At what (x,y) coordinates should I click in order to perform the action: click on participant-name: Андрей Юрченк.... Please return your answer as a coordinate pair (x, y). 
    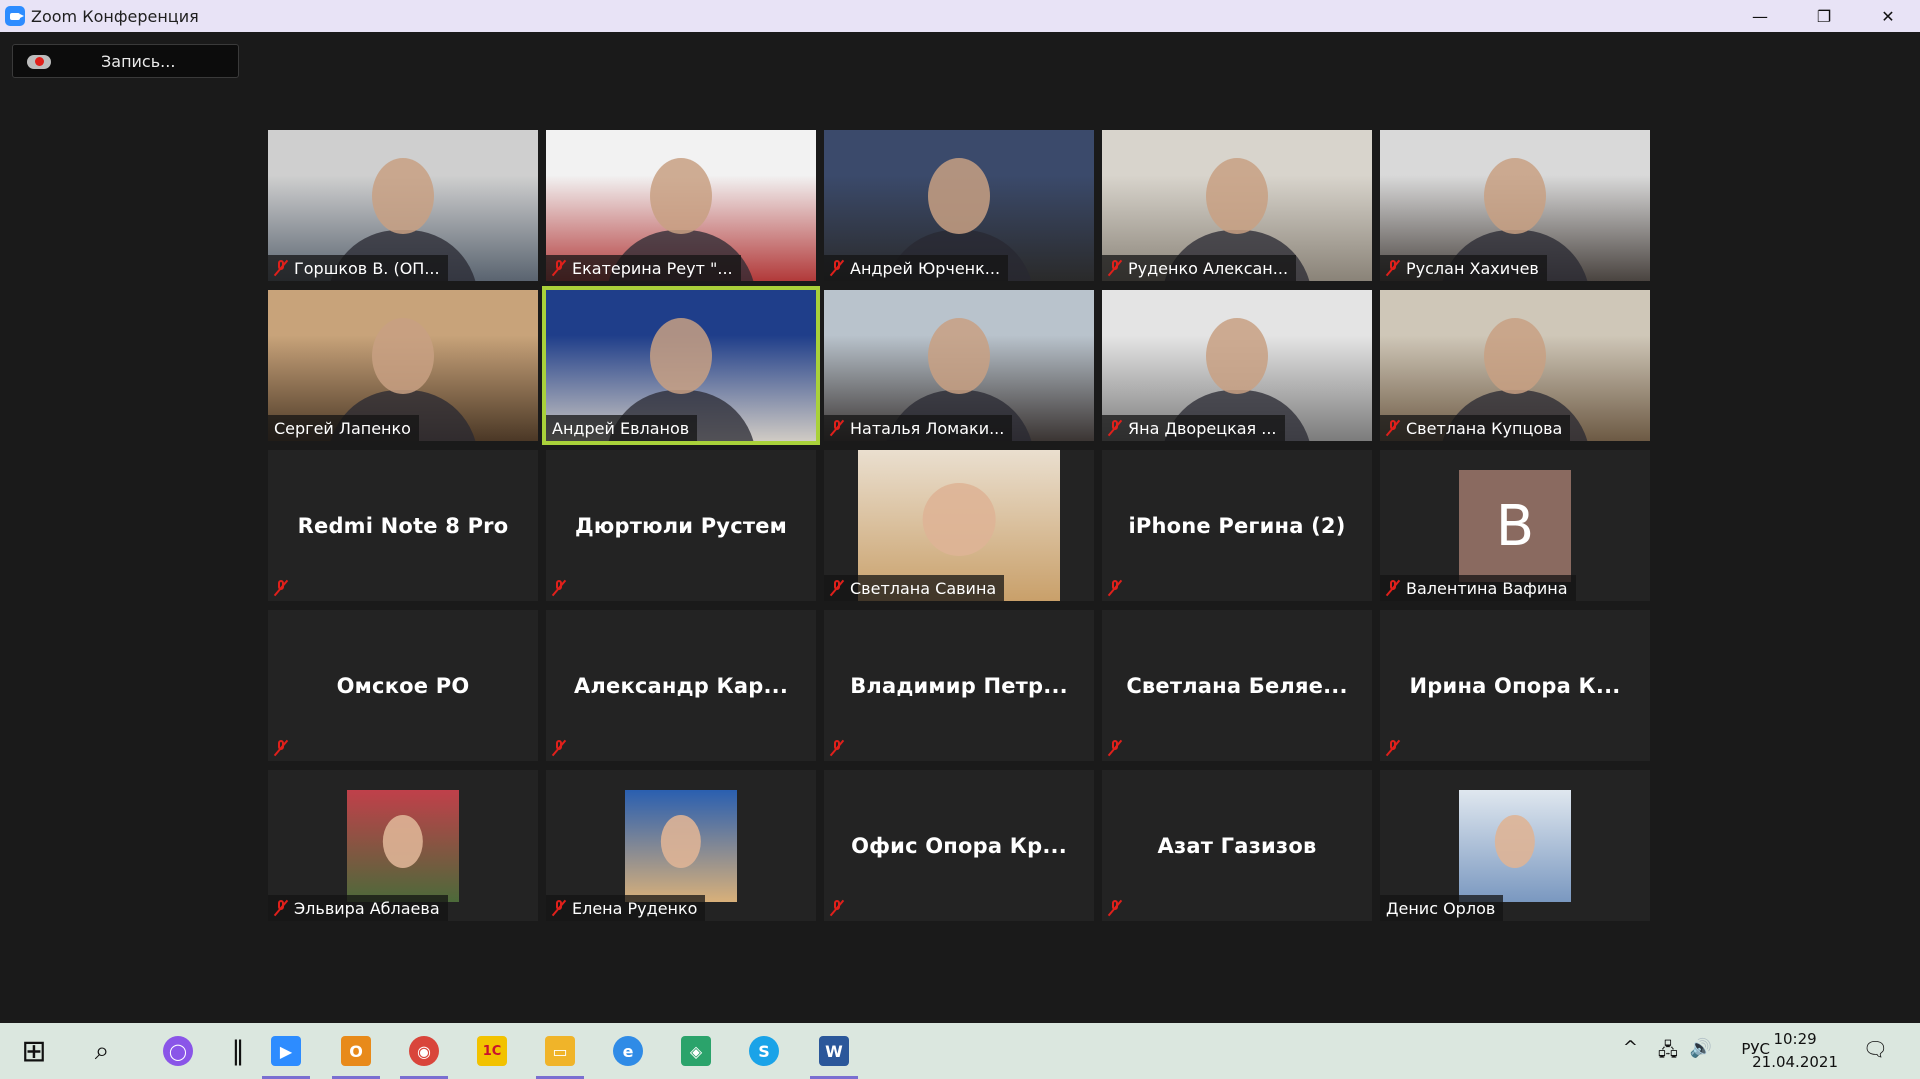
    Looking at the image, I should click on (925, 268).